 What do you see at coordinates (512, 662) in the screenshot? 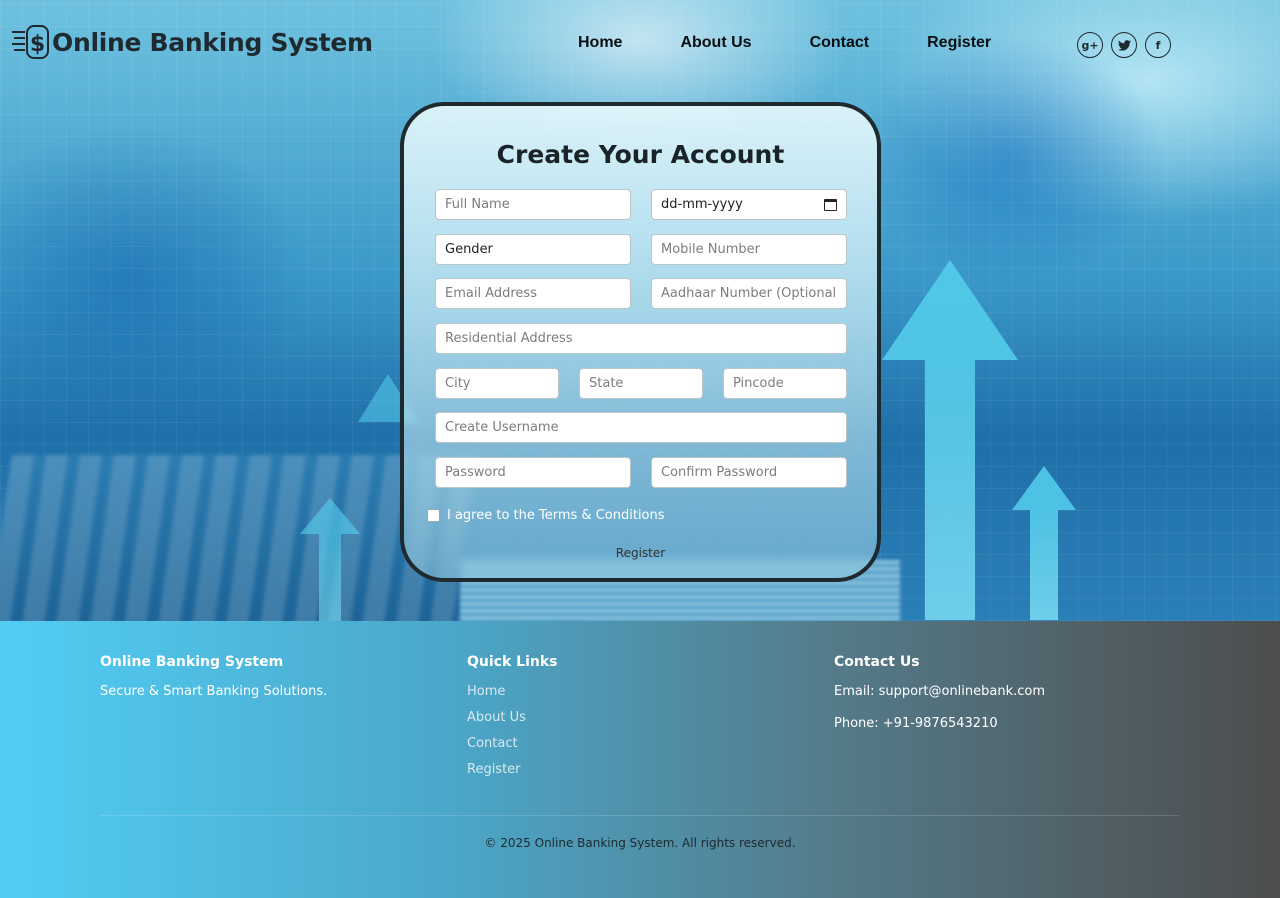
I see `footer-quick-links-title: Quick Links` at bounding box center [512, 662].